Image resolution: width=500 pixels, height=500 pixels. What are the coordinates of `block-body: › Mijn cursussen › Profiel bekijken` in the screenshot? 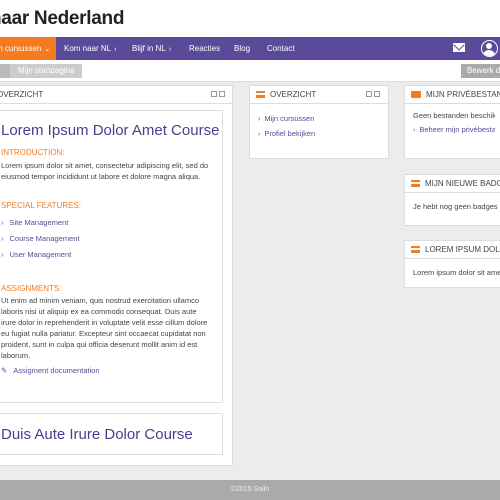 It's located at (319, 126).